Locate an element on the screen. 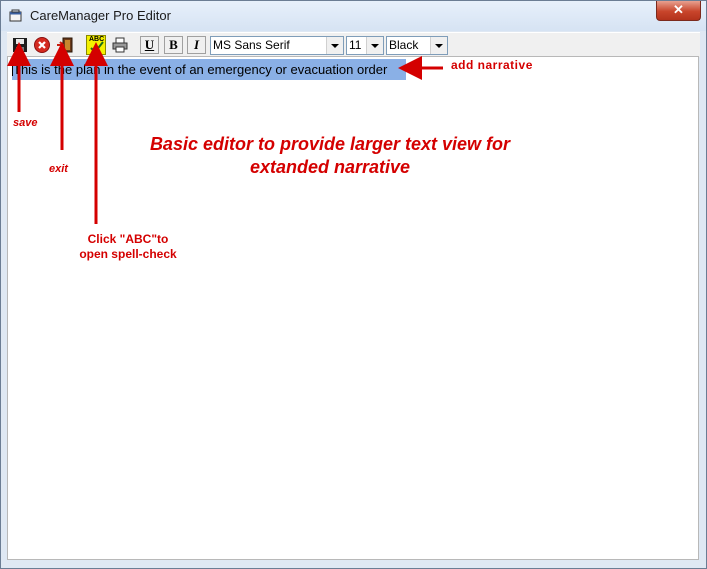 The width and height of the screenshot is (707, 569). headline-annotation-line2: extanded narrative is located at coordinates (330, 167).